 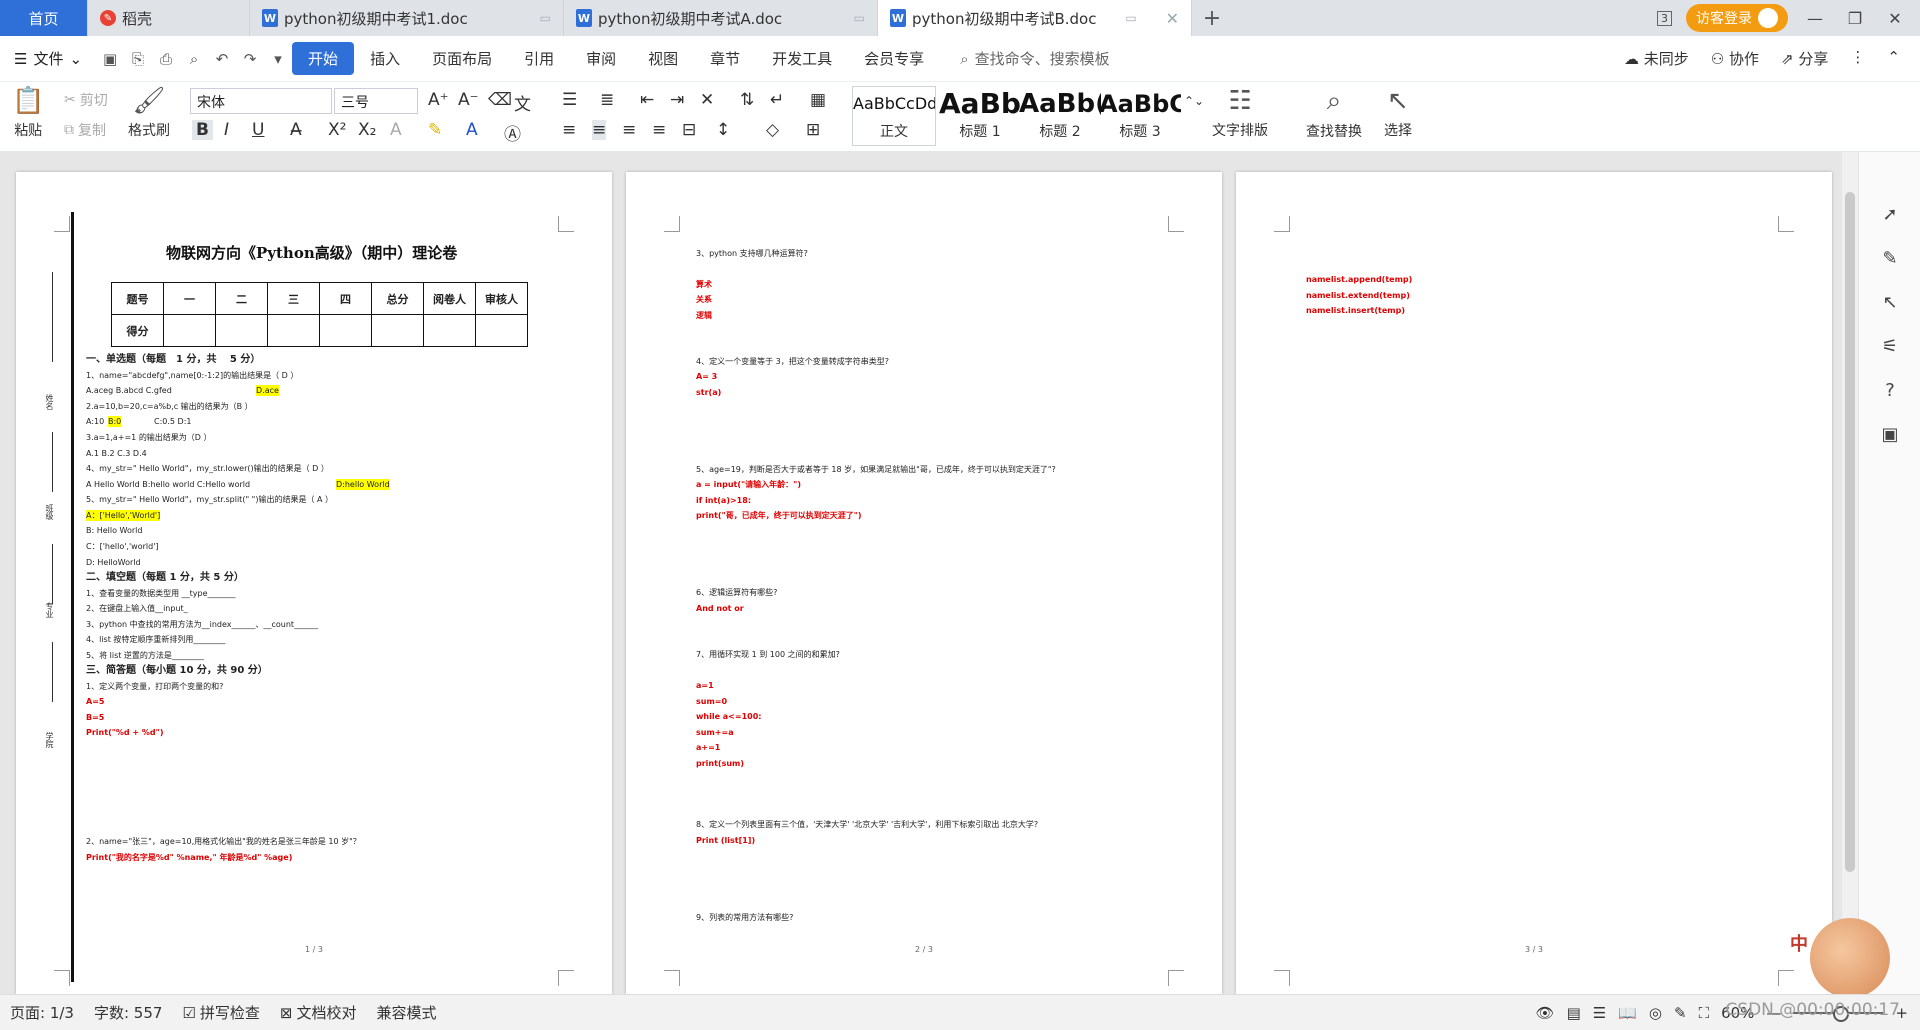 What do you see at coordinates (86, 100) in the screenshot?
I see `cut-button: ✂ 剪切` at bounding box center [86, 100].